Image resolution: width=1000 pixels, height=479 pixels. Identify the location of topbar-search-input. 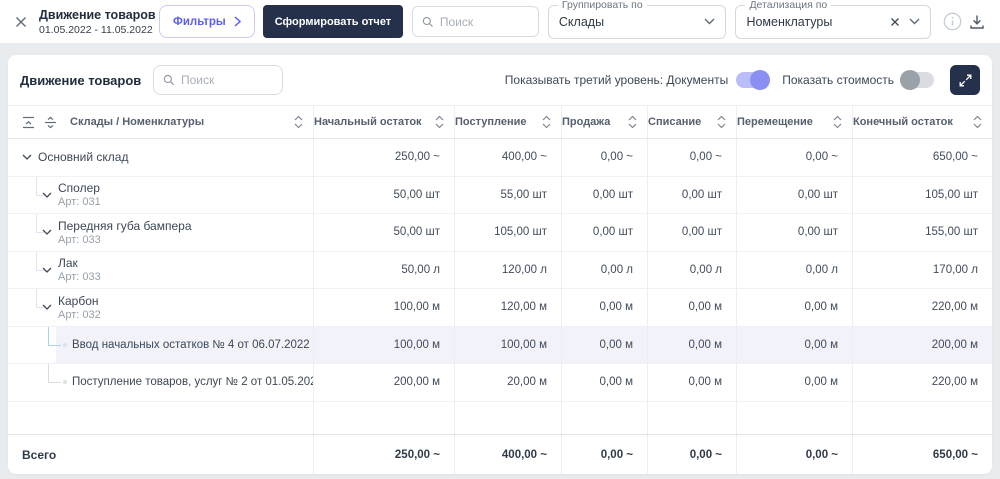
(484, 21).